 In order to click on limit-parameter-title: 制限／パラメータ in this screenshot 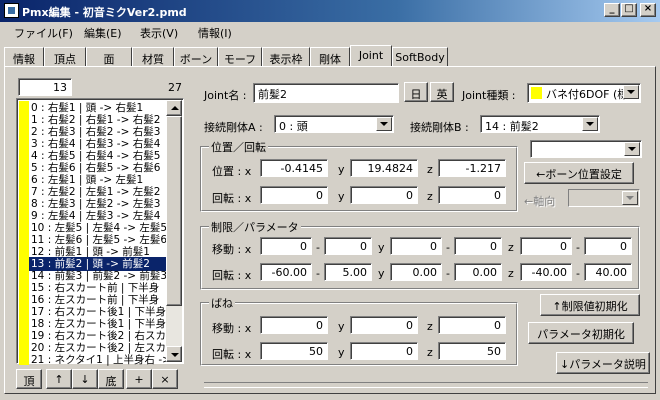, I will do `click(255, 227)`.